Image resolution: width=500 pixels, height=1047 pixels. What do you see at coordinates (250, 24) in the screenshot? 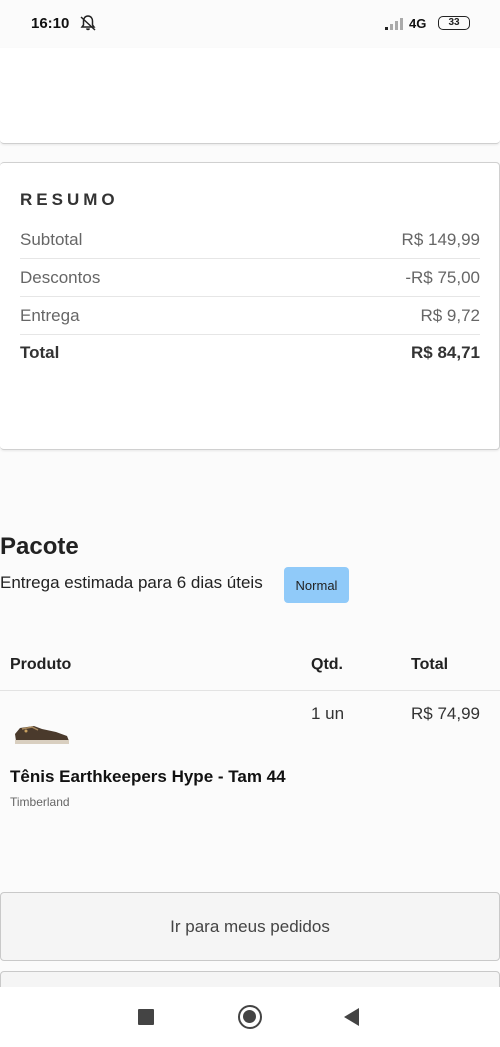
I see `status-bar: 16:10 4G 33` at bounding box center [250, 24].